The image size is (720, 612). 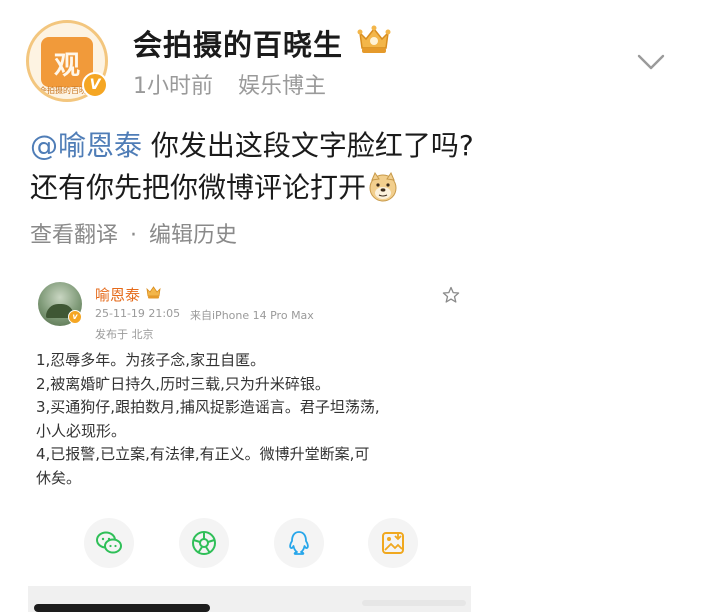 What do you see at coordinates (74, 235) in the screenshot?
I see `translate-link: 查看翻译` at bounding box center [74, 235].